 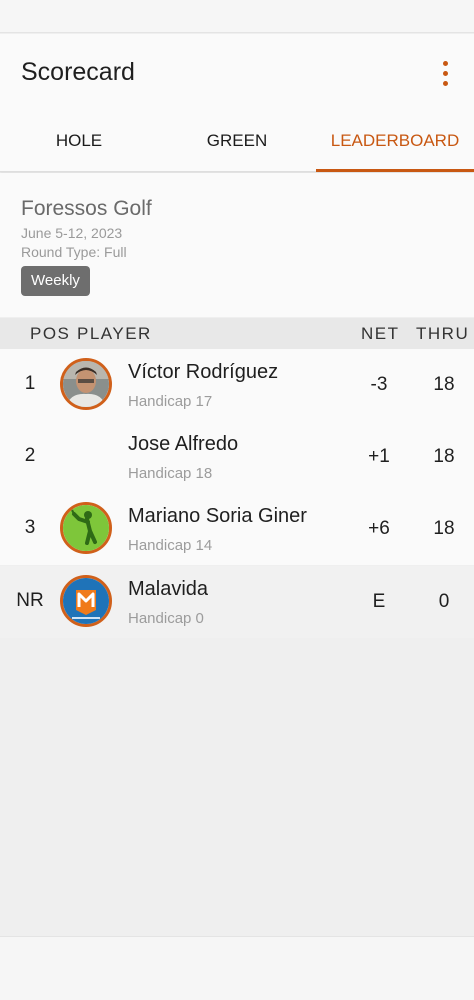 What do you see at coordinates (379, 601) in the screenshot?
I see `net-score: E` at bounding box center [379, 601].